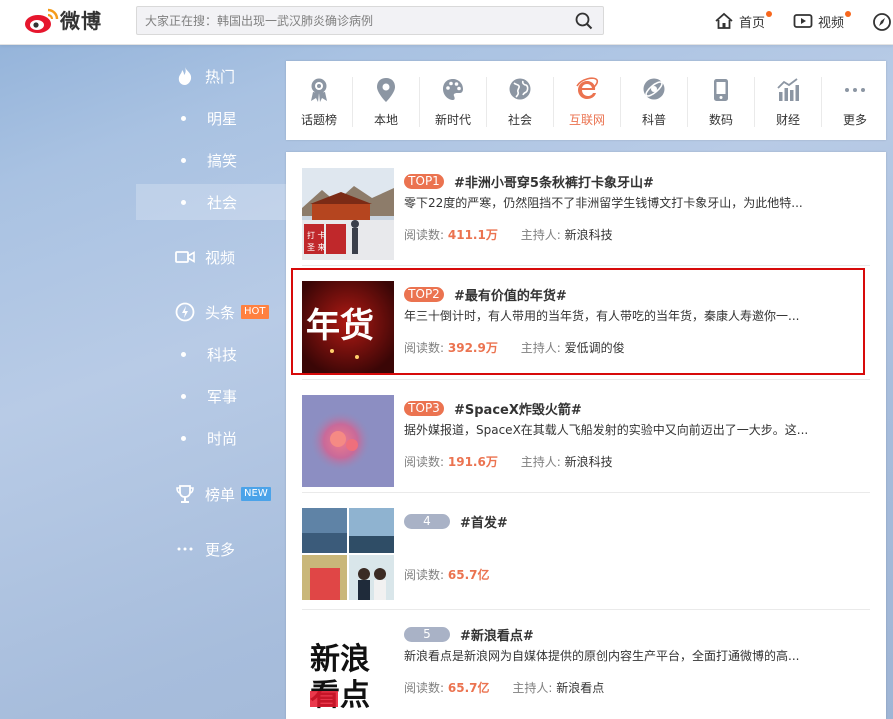 Image resolution: width=893 pixels, height=719 pixels. I want to click on compass-icon, so click(882, 22).